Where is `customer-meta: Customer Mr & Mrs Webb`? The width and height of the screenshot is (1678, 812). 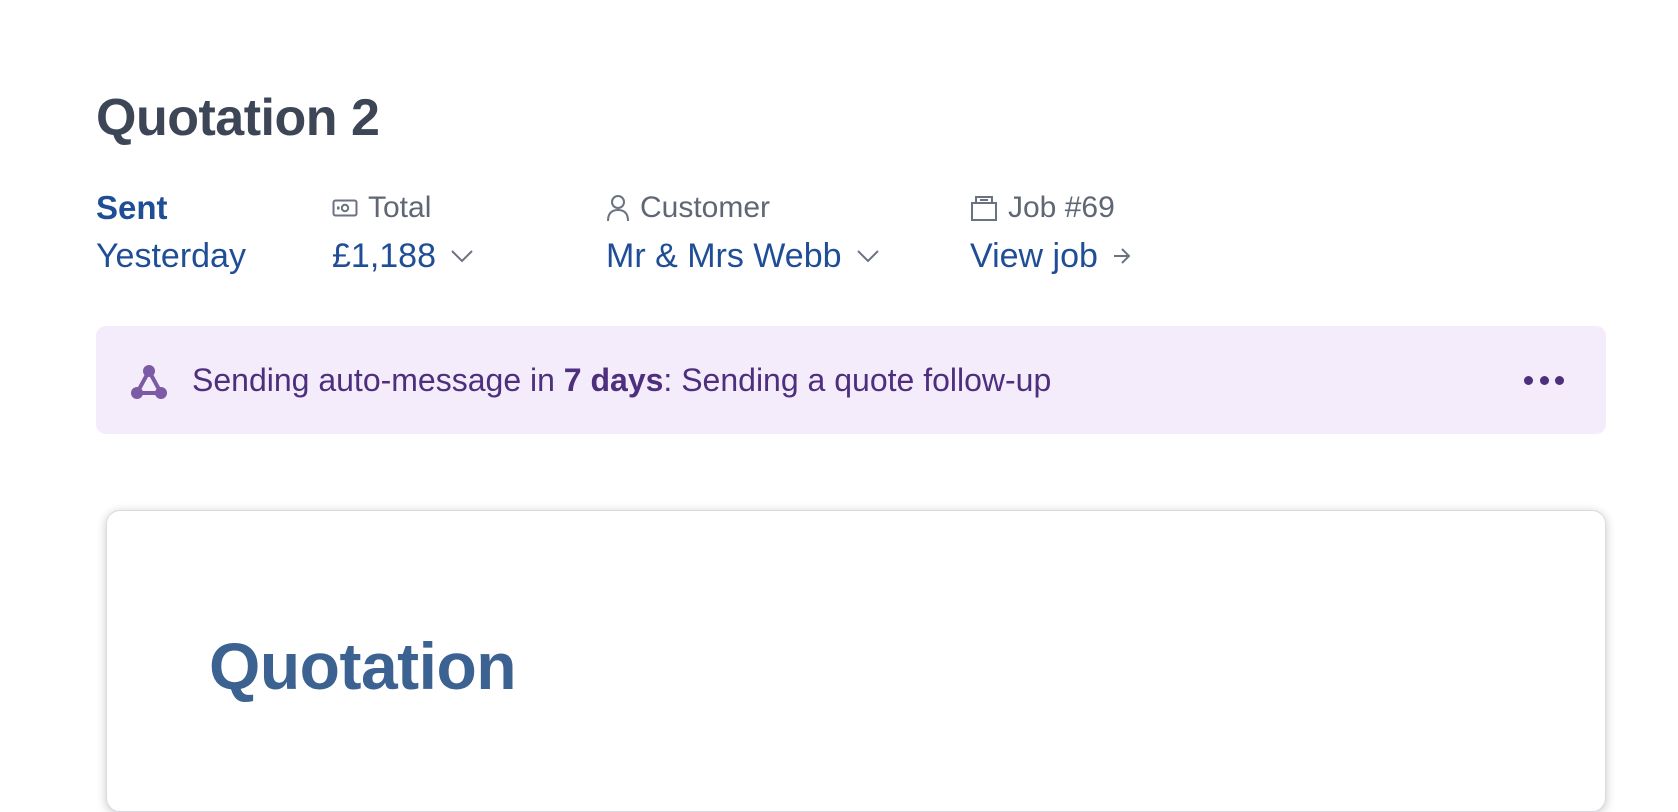
customer-meta: Customer Mr & Mrs Webb is located at coordinates (743, 233).